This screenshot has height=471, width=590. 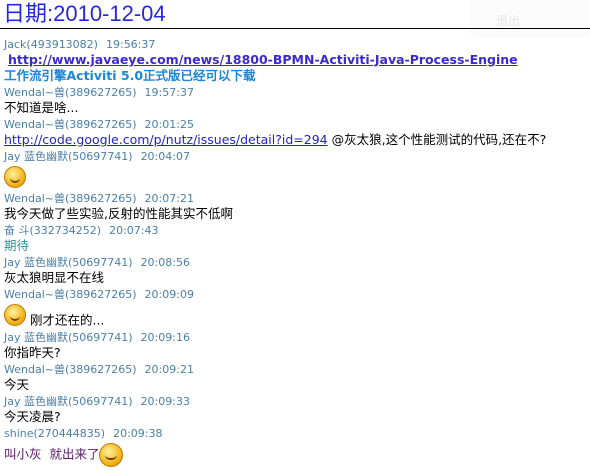 I want to click on shy-face-icon, so click(x=15, y=177).